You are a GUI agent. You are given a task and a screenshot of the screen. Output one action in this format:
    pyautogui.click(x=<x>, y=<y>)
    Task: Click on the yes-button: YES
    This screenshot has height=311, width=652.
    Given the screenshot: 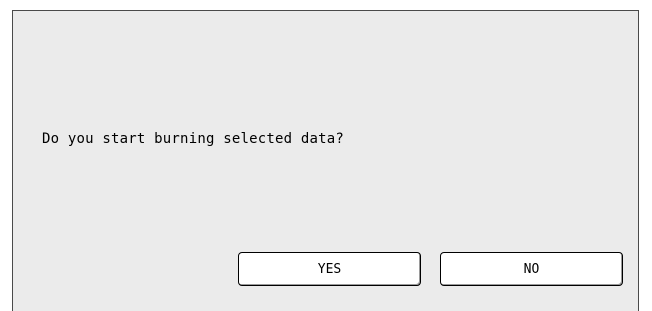 What is the action you would take?
    pyautogui.click(x=329, y=269)
    